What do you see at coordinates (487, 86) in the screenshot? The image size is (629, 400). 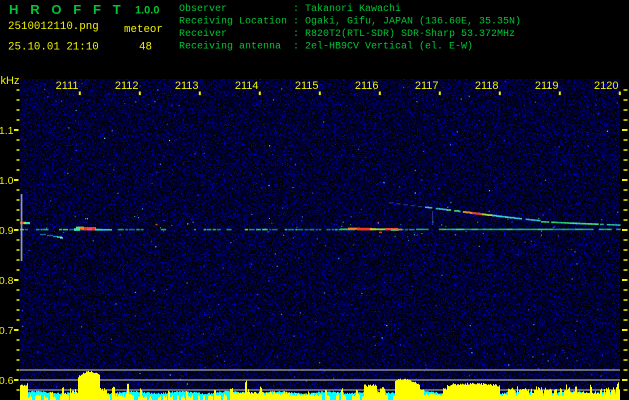 I see `svg-text: 2118` at bounding box center [487, 86].